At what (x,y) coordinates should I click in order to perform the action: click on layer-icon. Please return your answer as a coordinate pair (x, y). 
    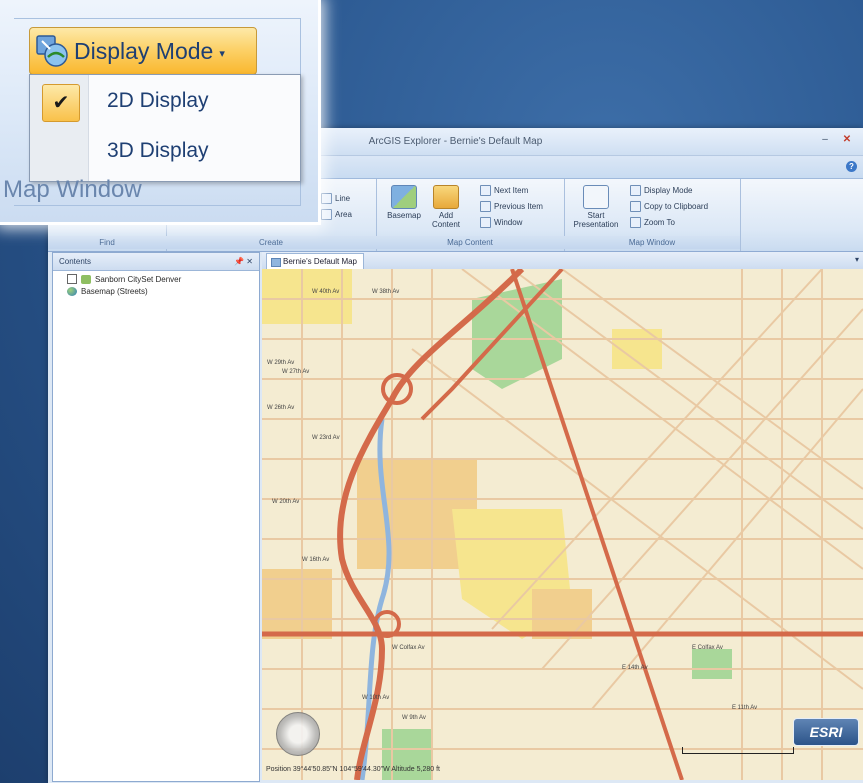
    Looking at the image, I should click on (86, 279).